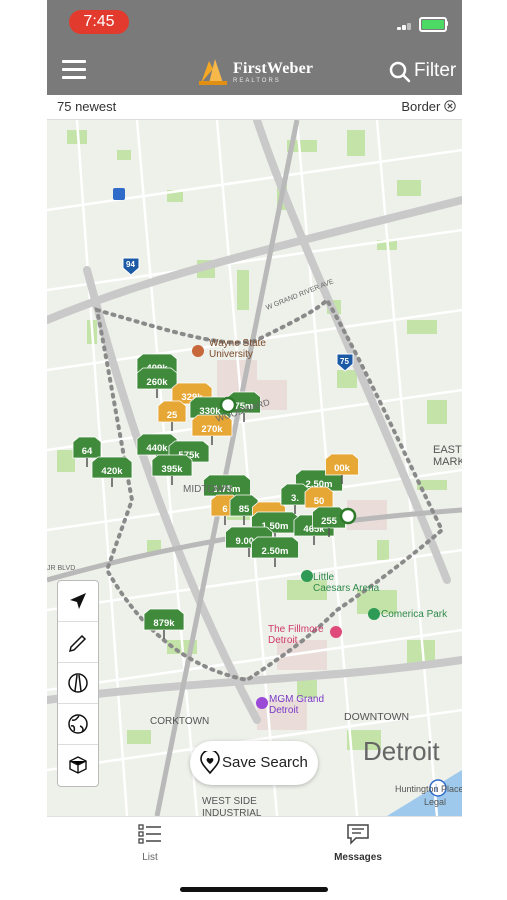  Describe the element at coordinates (336, 632) in the screenshot. I see `theater-pin-icon` at that location.